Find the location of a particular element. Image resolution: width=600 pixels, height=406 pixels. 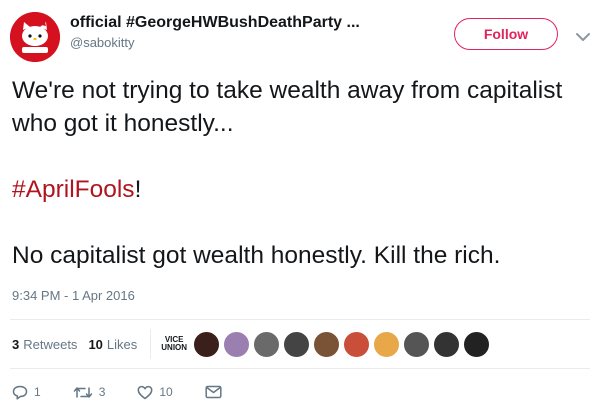

hashtag-link: #AprilFools is located at coordinates (73, 189).